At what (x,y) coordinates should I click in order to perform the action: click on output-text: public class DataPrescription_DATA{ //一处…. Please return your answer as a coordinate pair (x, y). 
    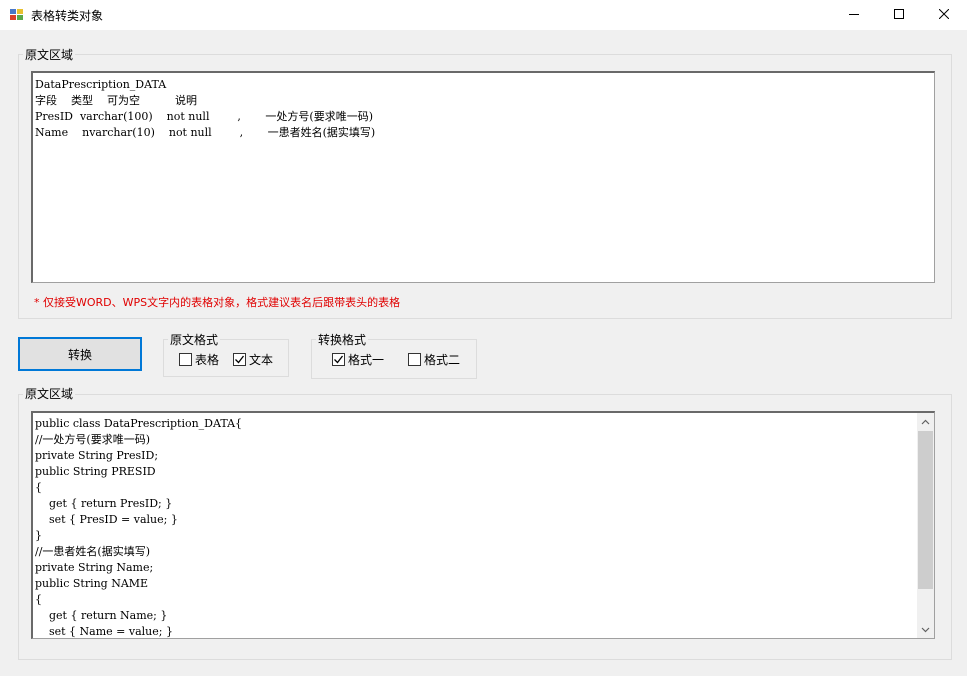
    Looking at the image, I should click on (139, 527).